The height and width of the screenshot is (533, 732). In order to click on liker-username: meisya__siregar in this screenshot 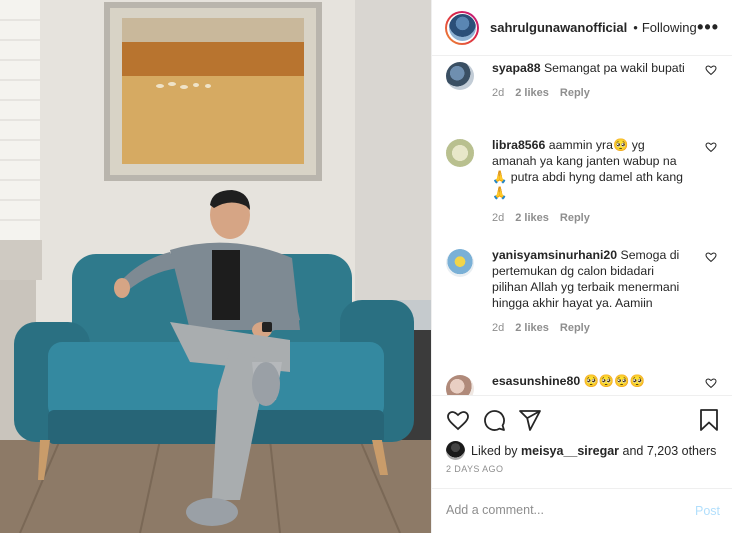, I will do `click(570, 451)`.